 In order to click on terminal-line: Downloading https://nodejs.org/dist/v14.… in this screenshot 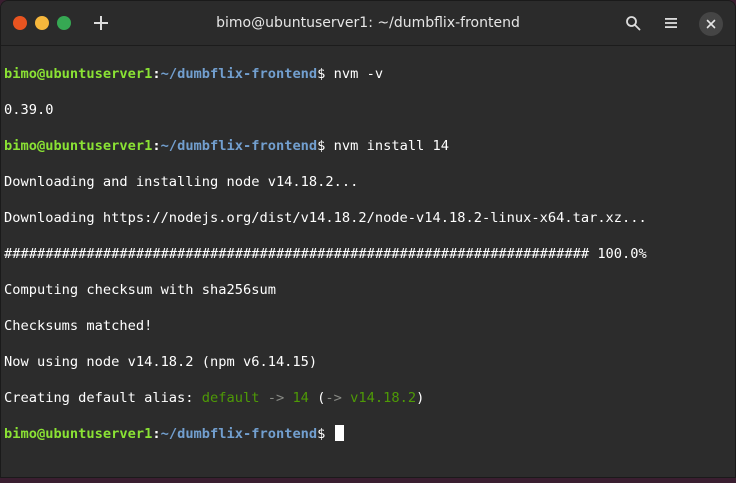, I will do `click(325, 218)`.